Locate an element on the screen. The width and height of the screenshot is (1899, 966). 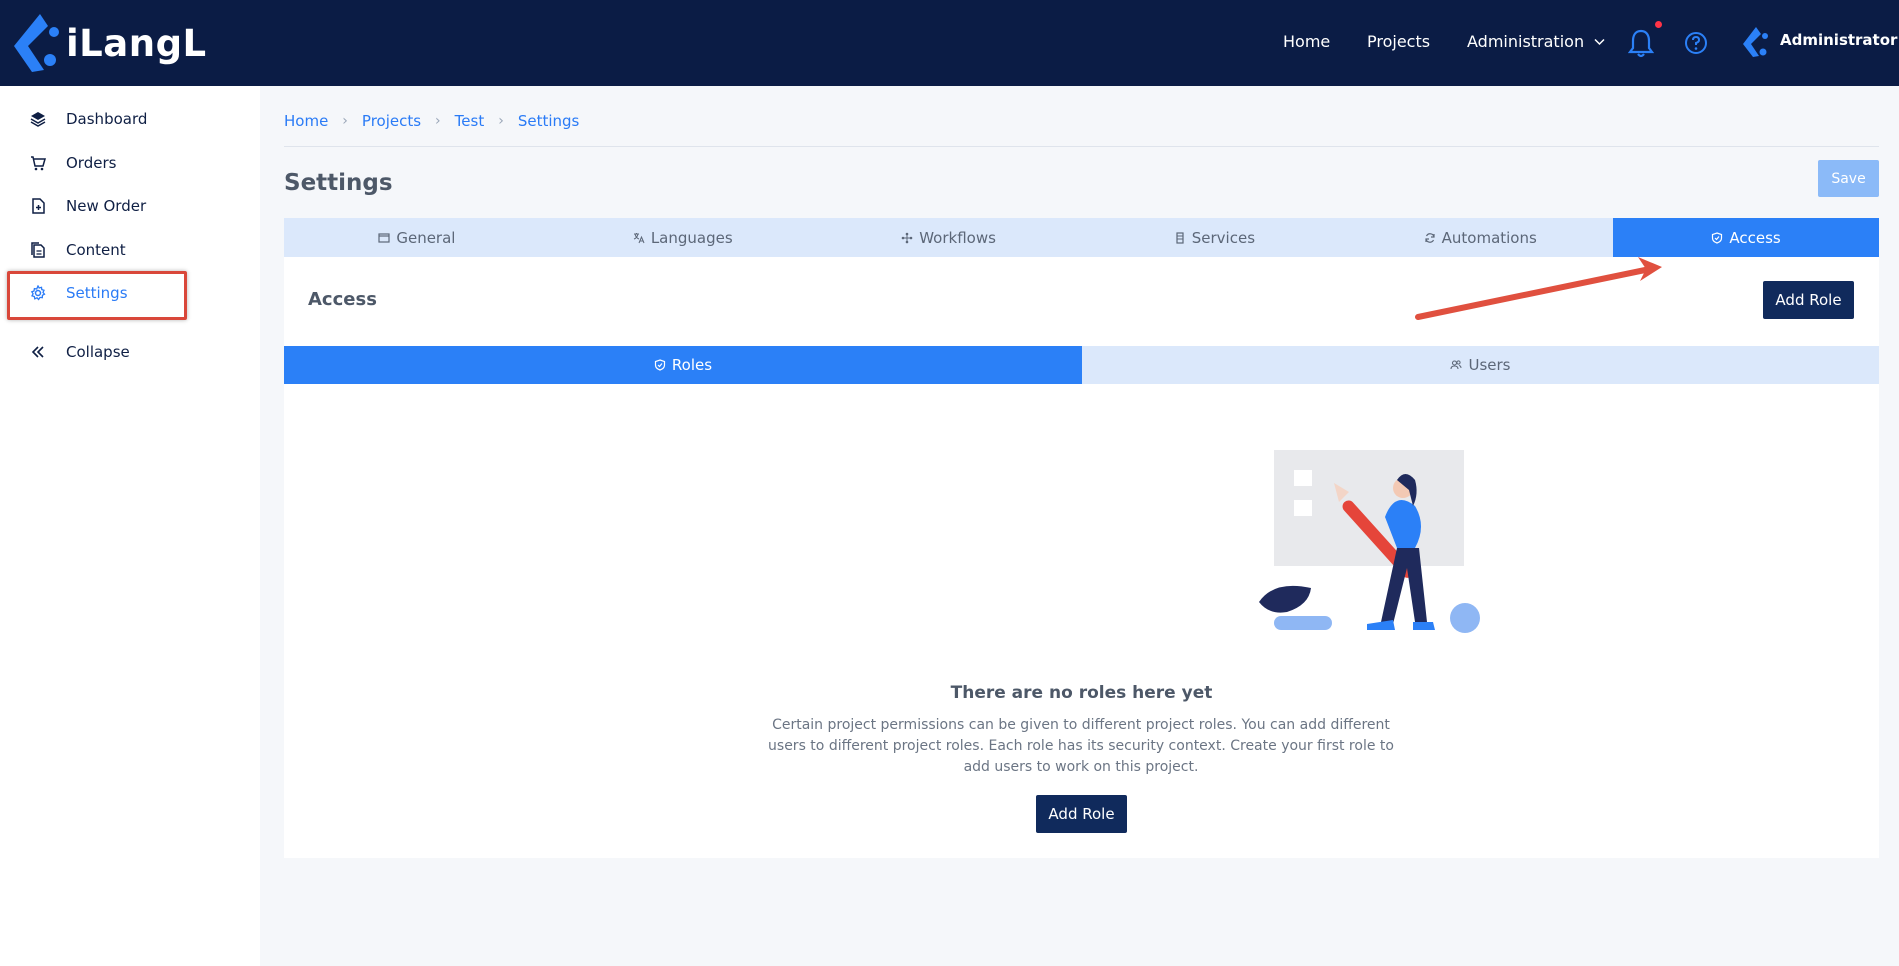
tab-general: General is located at coordinates (417, 237).